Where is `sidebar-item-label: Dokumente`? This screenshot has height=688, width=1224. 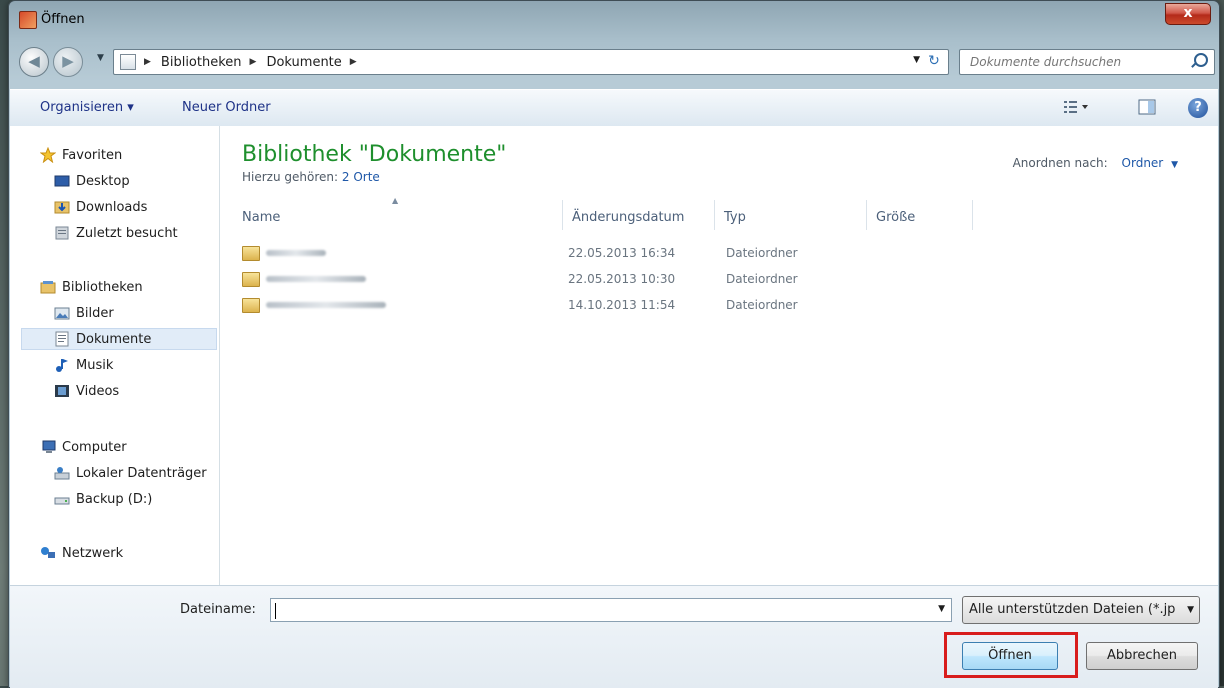
sidebar-item-label: Dokumente is located at coordinates (114, 339).